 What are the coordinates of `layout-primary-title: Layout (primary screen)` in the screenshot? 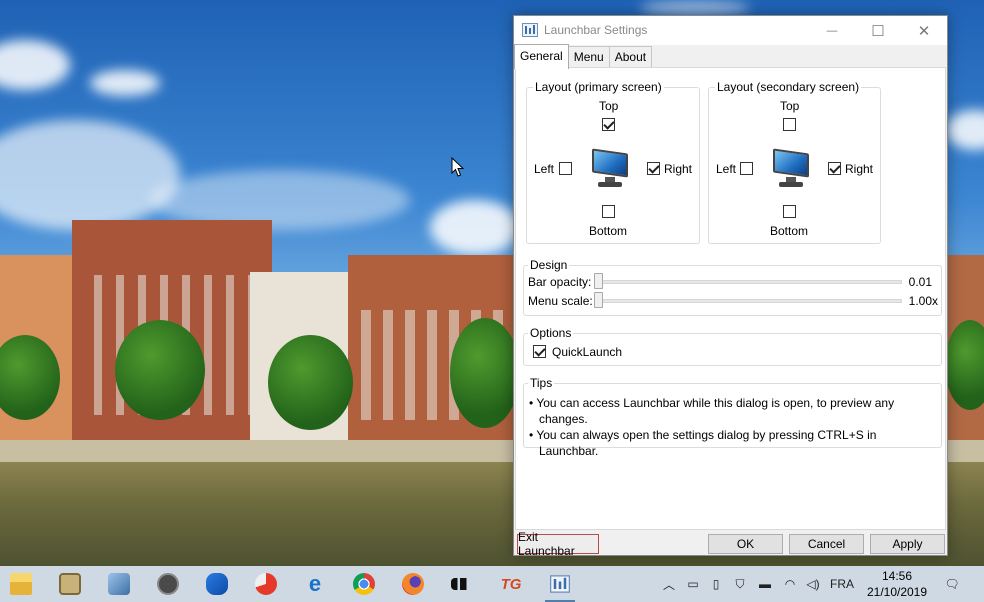 It's located at (598, 87).